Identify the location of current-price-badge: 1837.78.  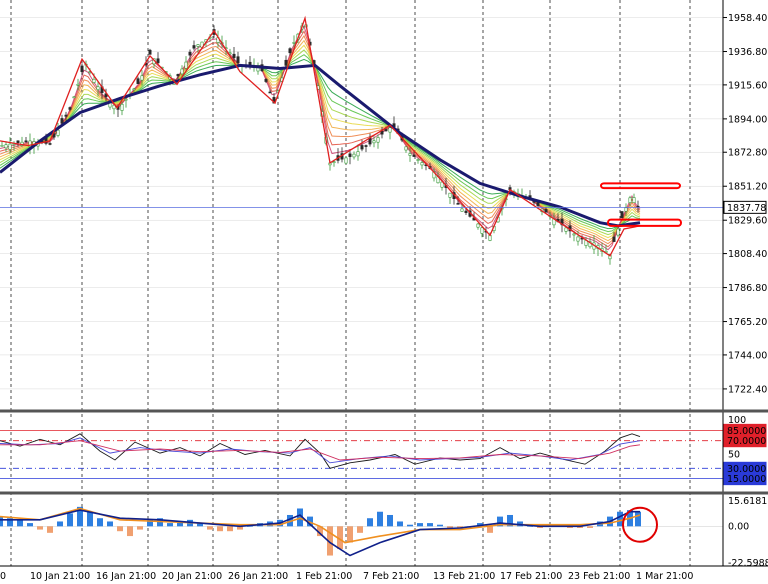
(746, 208).